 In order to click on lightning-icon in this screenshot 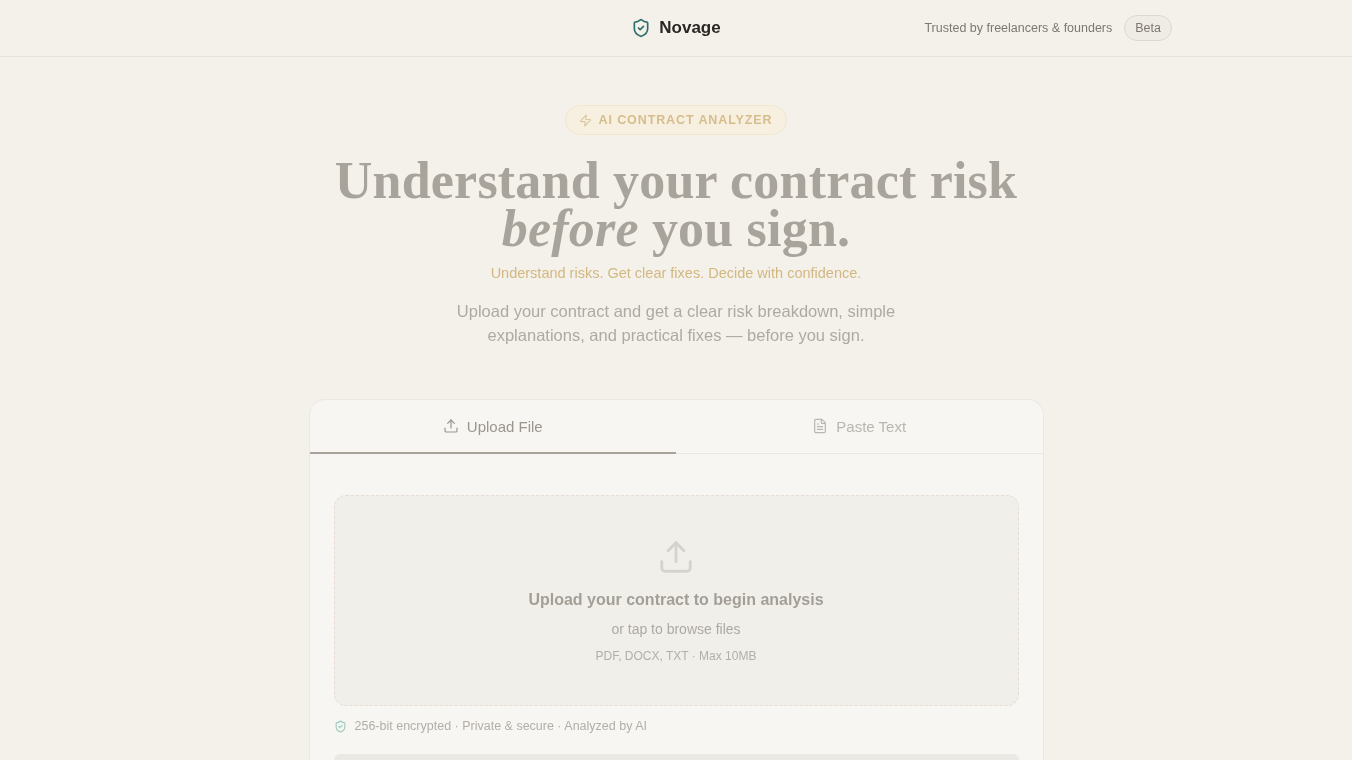, I will do `click(586, 120)`.